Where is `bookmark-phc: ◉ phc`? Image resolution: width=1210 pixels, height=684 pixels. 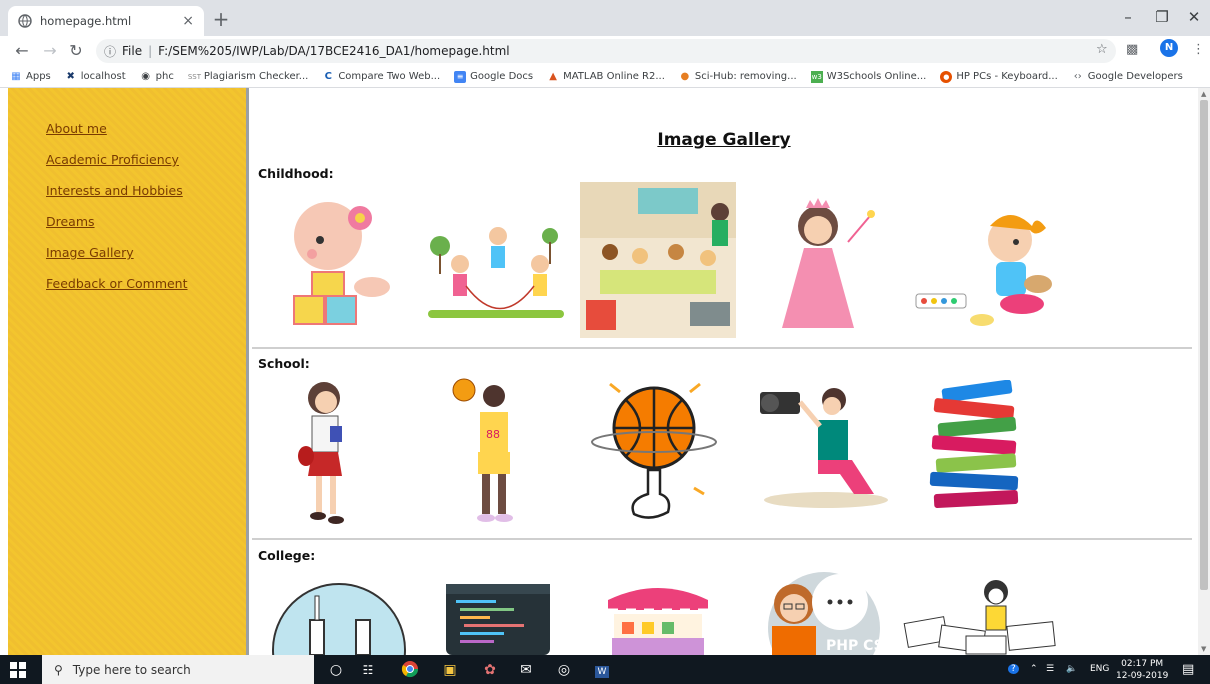
bookmark-phc: ◉ phc is located at coordinates (157, 77).